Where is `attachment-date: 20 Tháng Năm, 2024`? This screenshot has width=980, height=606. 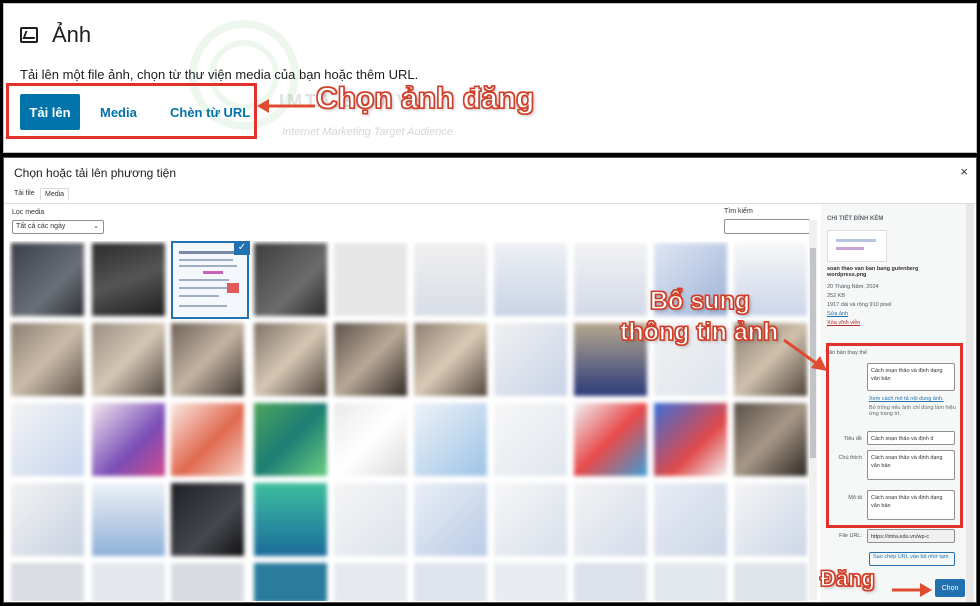
attachment-date: 20 Tháng Năm, 2024 is located at coordinates (853, 287).